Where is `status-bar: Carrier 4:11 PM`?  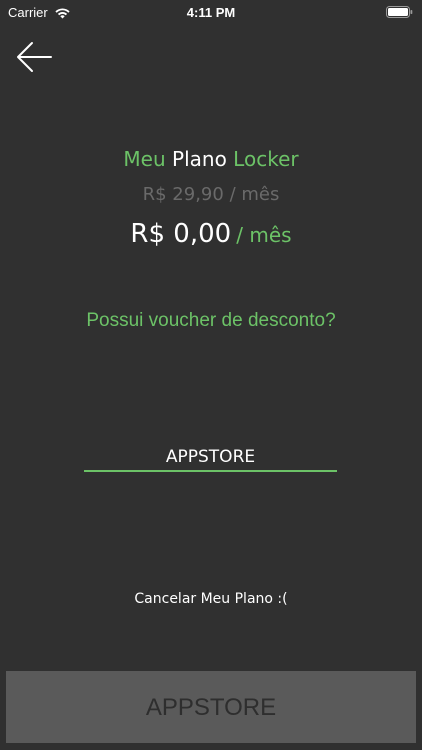
status-bar: Carrier 4:11 PM is located at coordinates (211, 12).